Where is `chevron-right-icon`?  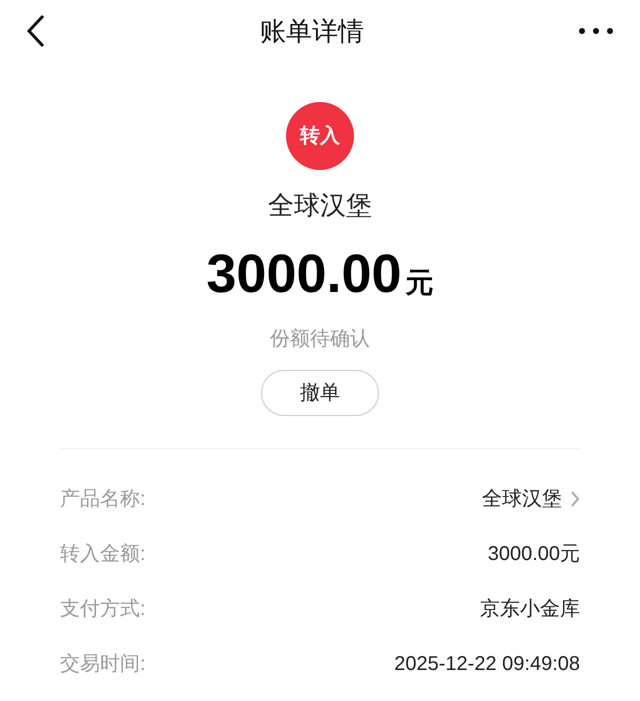 chevron-right-icon is located at coordinates (575, 499).